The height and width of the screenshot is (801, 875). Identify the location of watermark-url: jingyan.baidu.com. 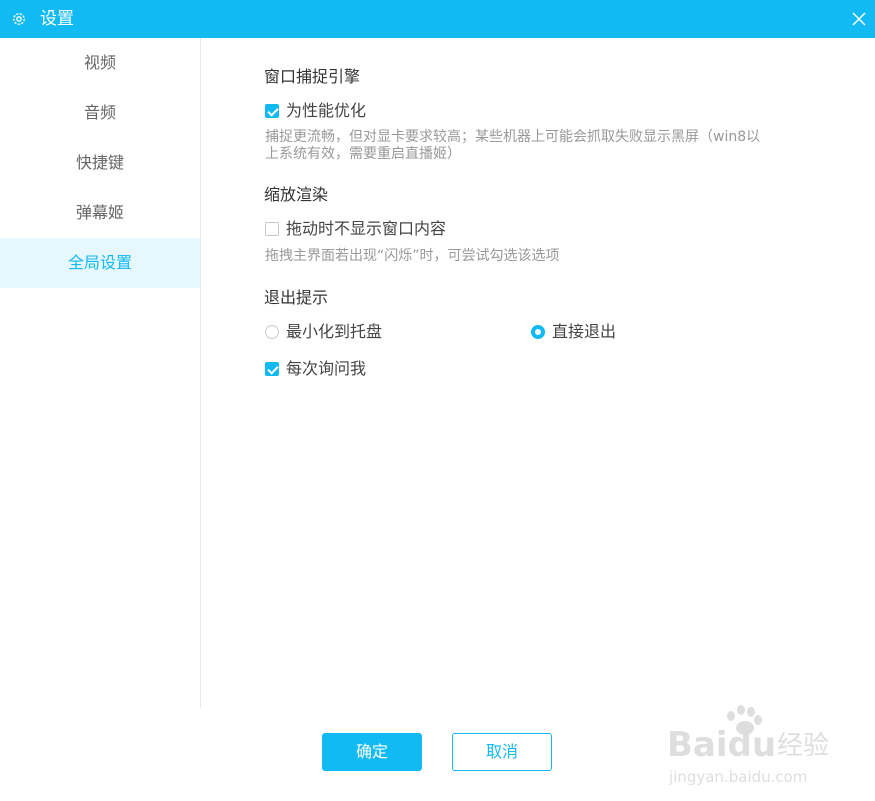
(737, 777).